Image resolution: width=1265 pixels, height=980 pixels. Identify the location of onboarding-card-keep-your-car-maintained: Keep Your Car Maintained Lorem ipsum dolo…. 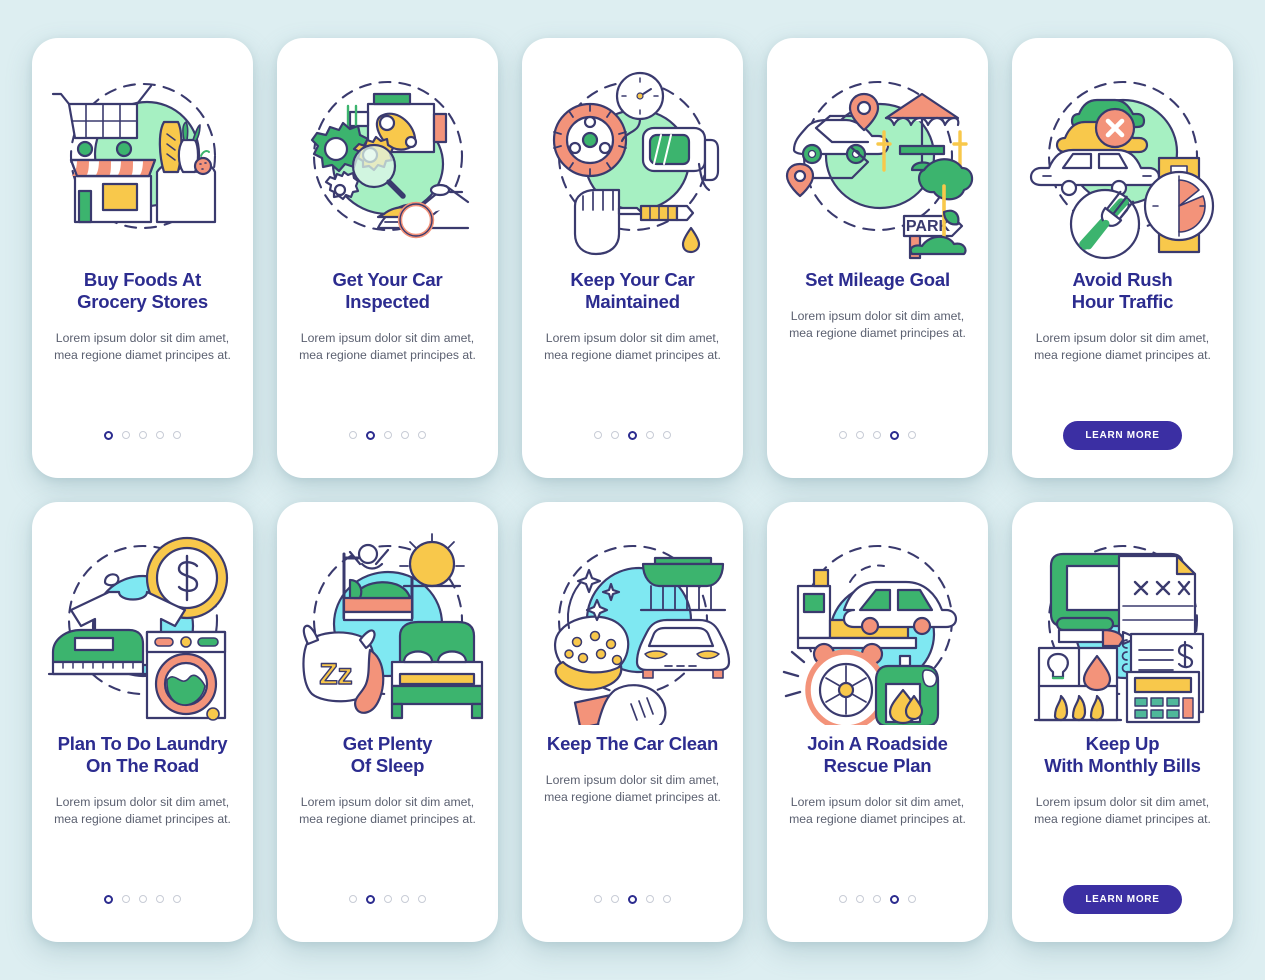
(632, 258).